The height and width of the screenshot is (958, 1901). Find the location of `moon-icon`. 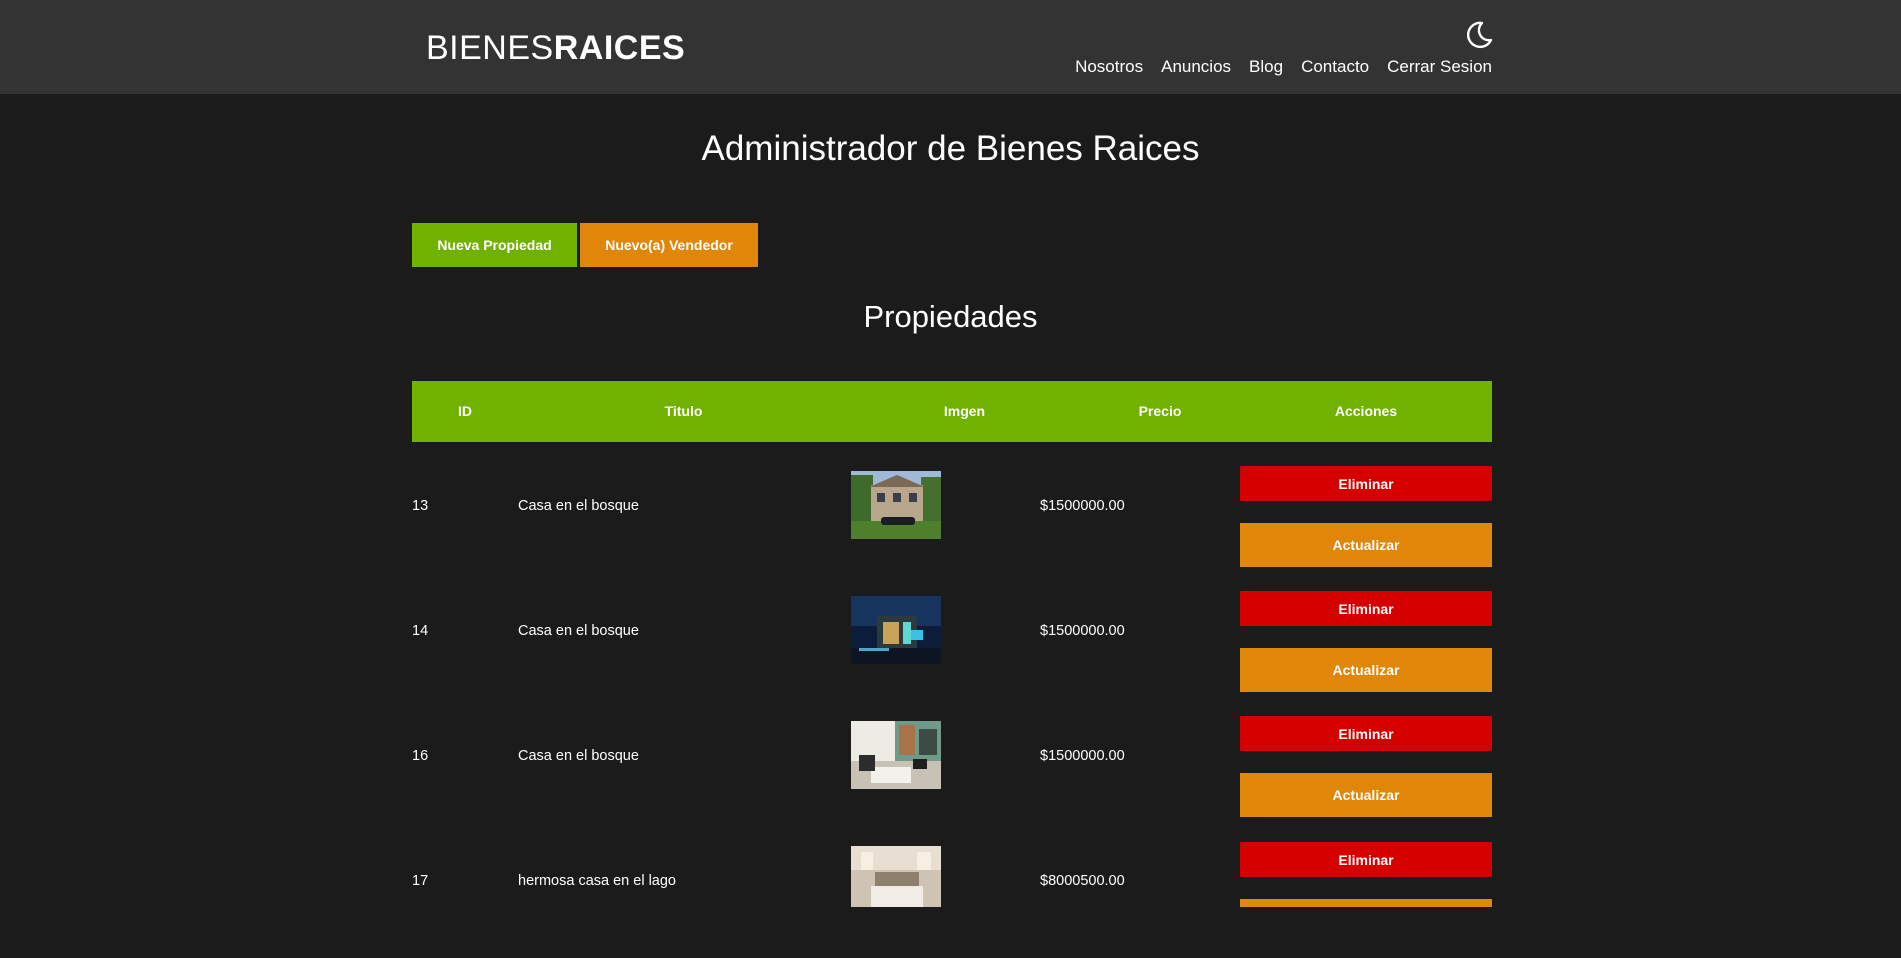

moon-icon is located at coordinates (1479, 35).